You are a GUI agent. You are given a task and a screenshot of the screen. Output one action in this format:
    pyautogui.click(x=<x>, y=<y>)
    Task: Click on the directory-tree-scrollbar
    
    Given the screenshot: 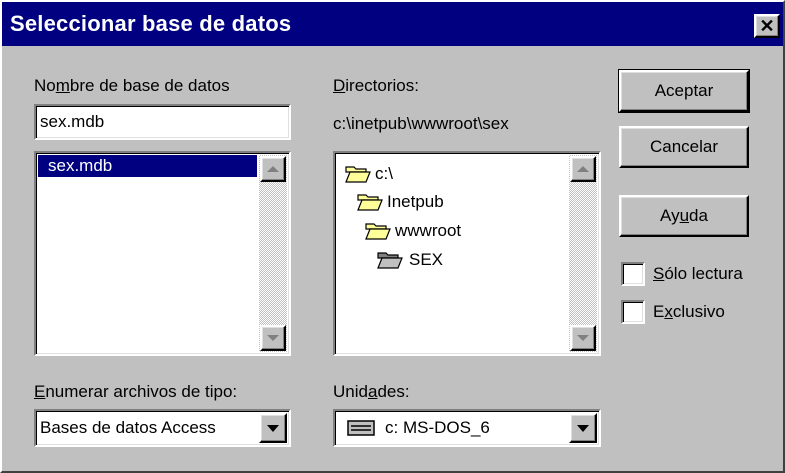 What is the action you would take?
    pyautogui.click(x=583, y=253)
    